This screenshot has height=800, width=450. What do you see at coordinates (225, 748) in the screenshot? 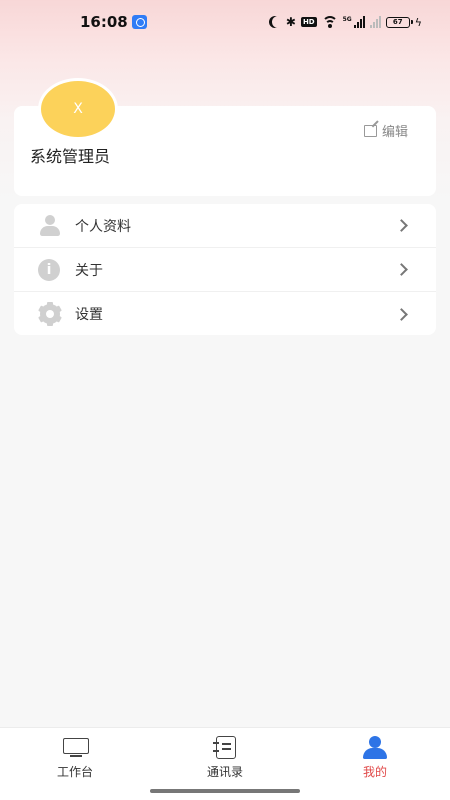
I see `contacts-book-icon` at bounding box center [225, 748].